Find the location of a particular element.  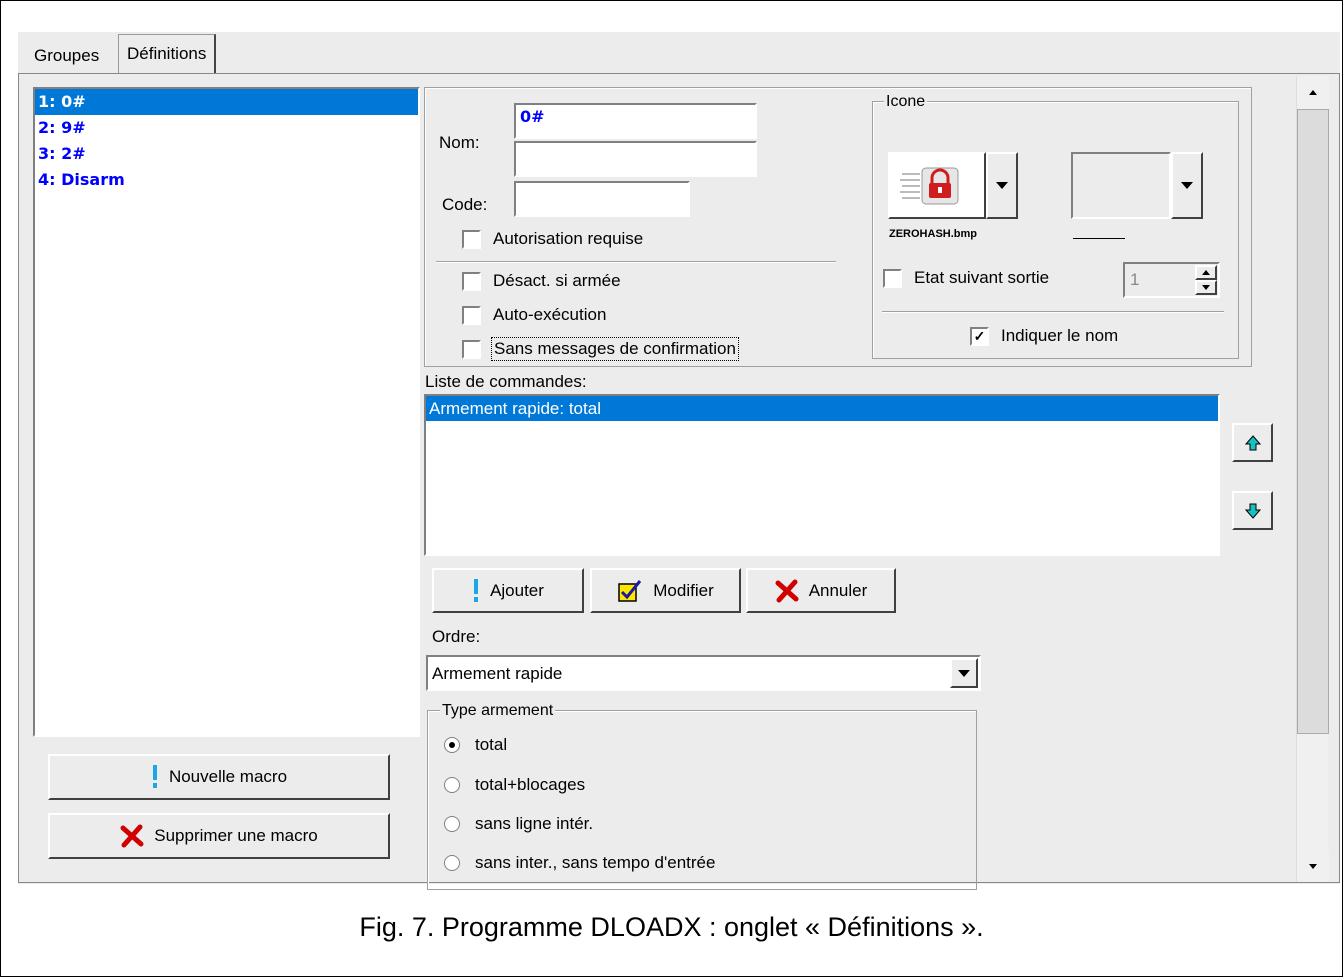

icon2-preview is located at coordinates (1121, 185).